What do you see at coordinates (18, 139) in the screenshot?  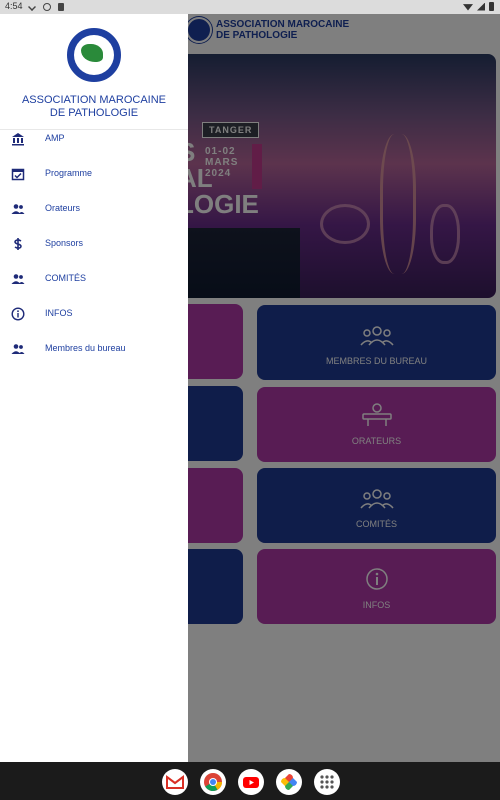 I see `bank-icon` at bounding box center [18, 139].